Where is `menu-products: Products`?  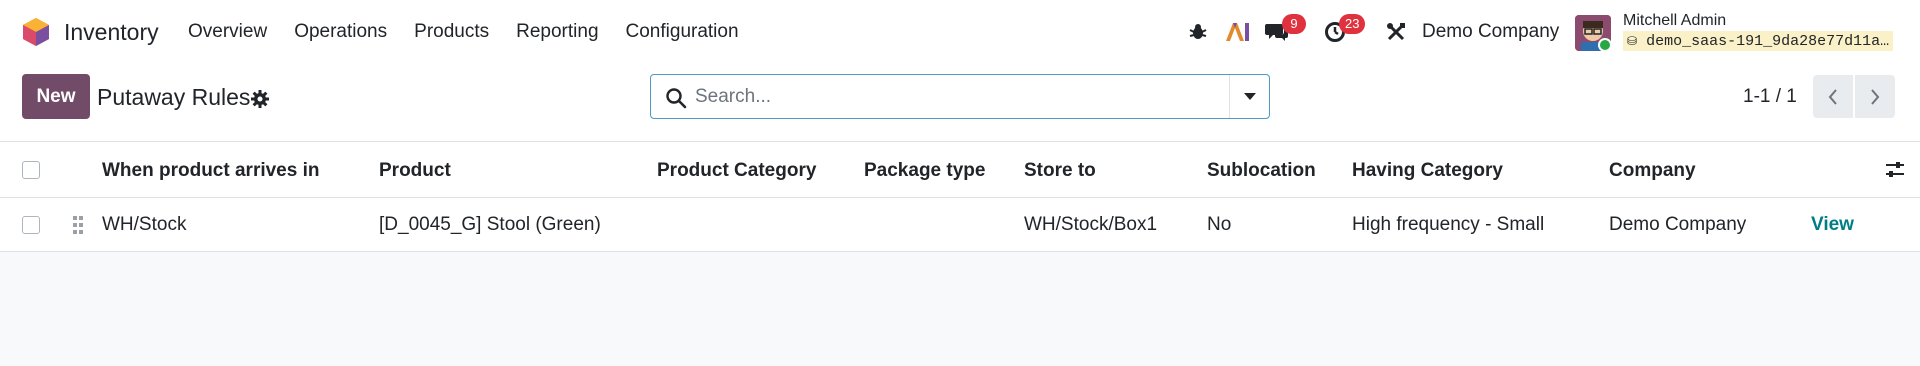 menu-products: Products is located at coordinates (451, 32).